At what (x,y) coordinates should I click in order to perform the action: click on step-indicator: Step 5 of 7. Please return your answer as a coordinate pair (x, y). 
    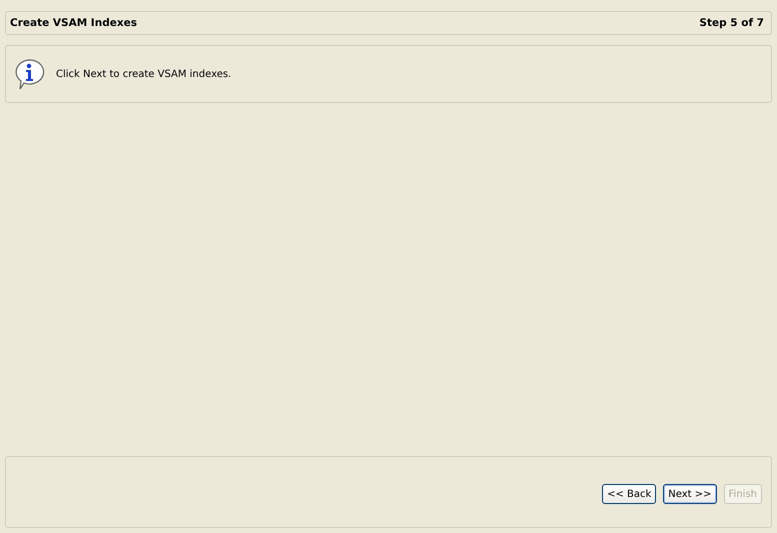
    Looking at the image, I should click on (731, 23).